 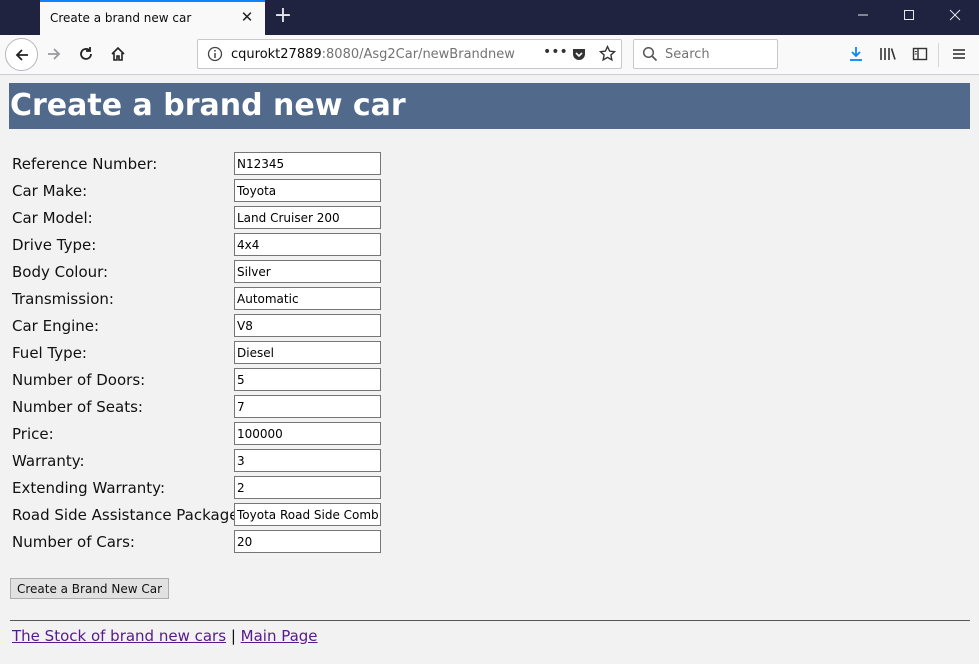 I want to click on search-placeholder: Search, so click(x=687, y=54).